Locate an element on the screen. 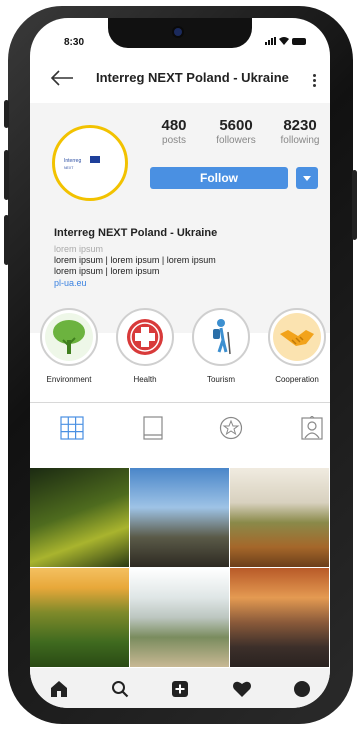 This screenshot has width=361, height=732. svg-text: Interreg is located at coordinates (72, 161).